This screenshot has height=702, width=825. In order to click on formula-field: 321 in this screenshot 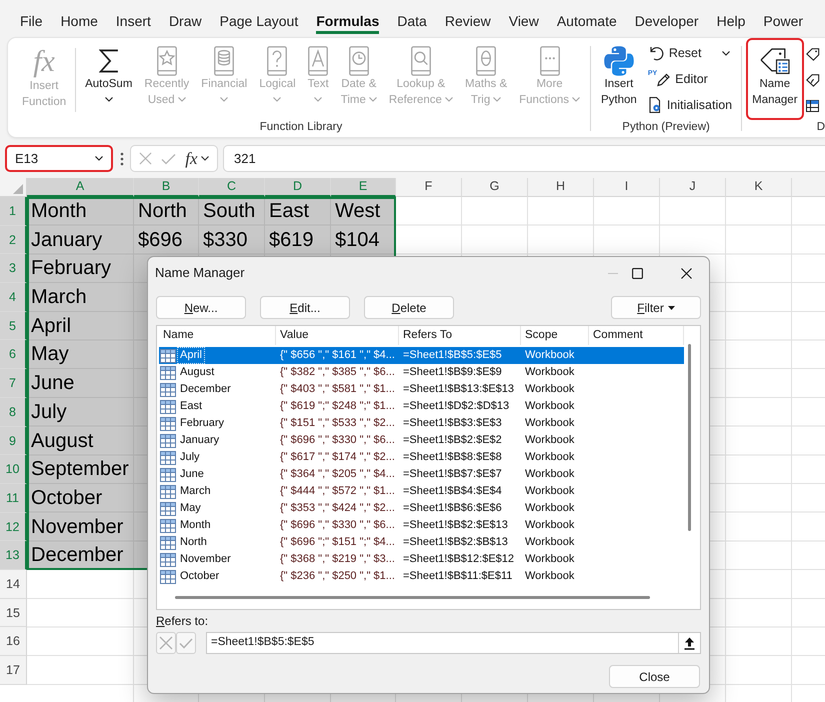, I will do `click(524, 158)`.